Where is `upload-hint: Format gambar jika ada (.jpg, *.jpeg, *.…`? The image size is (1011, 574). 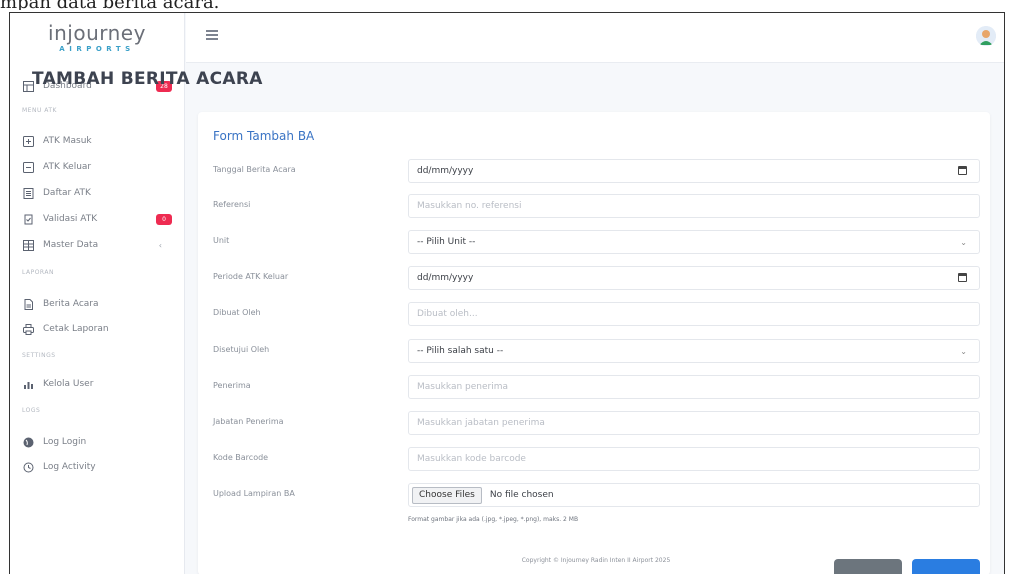 upload-hint: Format gambar jika ada (.jpg, *.jpeg, *.… is located at coordinates (493, 519).